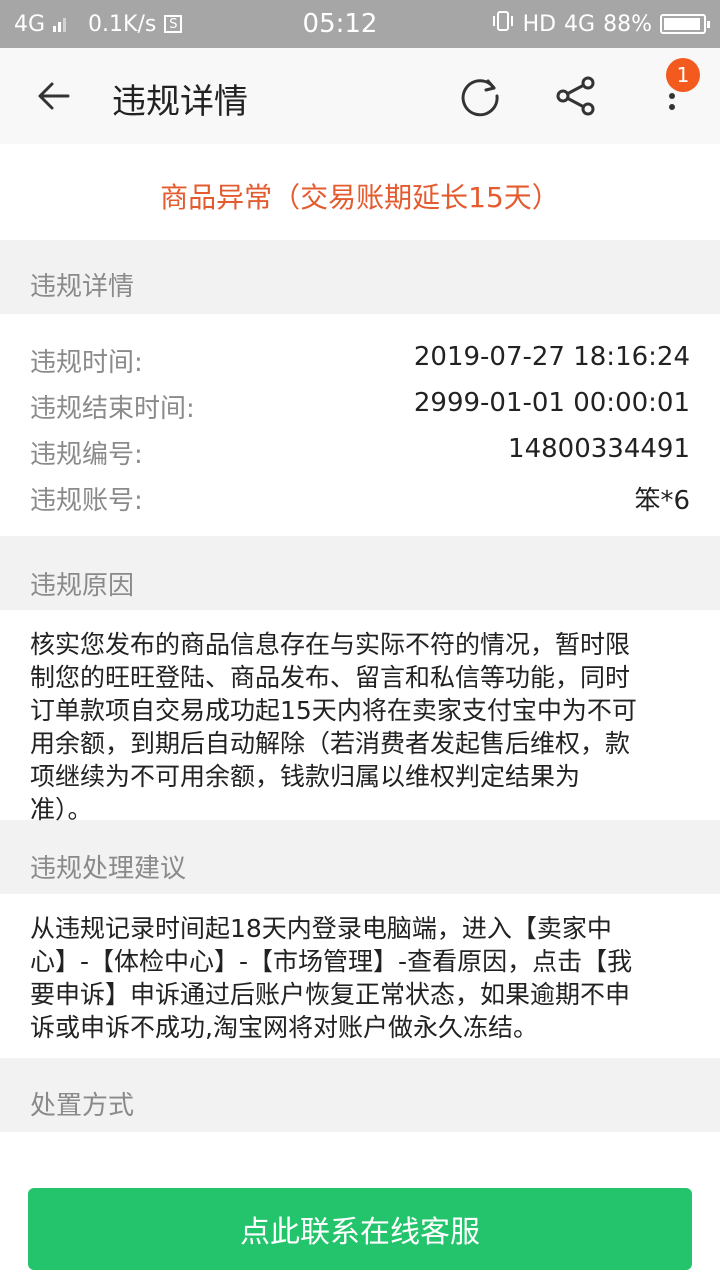 The width and height of the screenshot is (720, 1280). What do you see at coordinates (503, 24) in the screenshot?
I see `vibrate-icon` at bounding box center [503, 24].